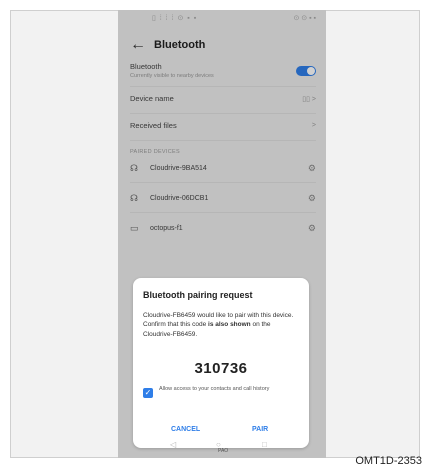  Describe the element at coordinates (264, 444) in the screenshot. I see `nav-recents-icon: □` at that location.